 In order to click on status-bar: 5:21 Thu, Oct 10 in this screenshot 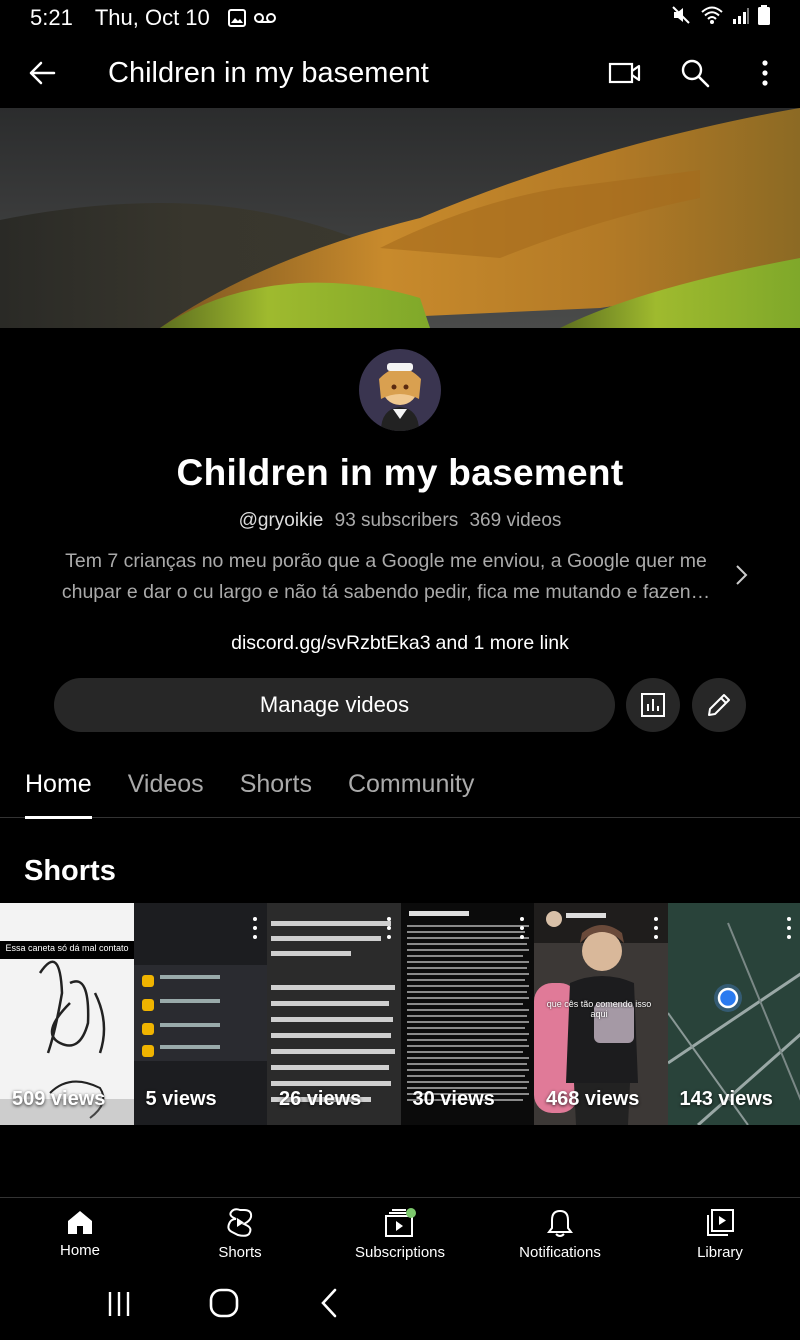, I will do `click(400, 18)`.